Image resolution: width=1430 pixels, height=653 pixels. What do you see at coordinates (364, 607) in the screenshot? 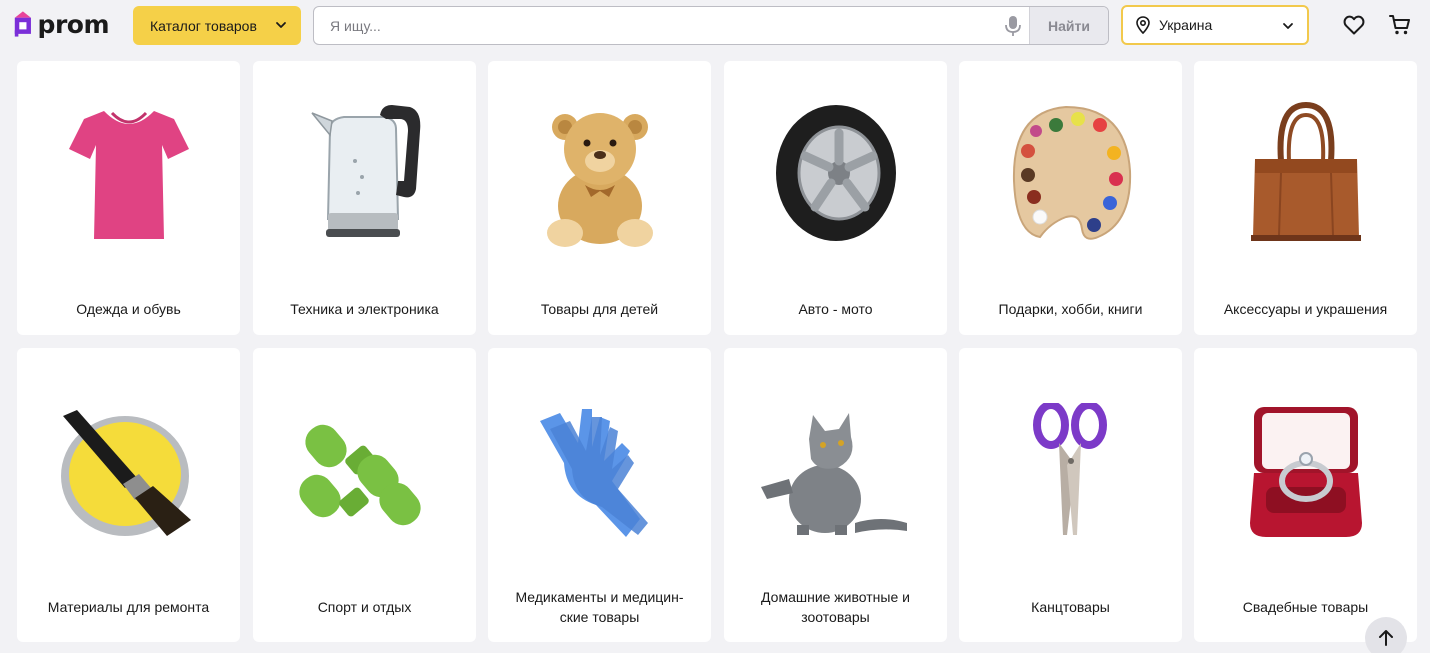
I see `category-label: Спорт и отдых` at bounding box center [364, 607].